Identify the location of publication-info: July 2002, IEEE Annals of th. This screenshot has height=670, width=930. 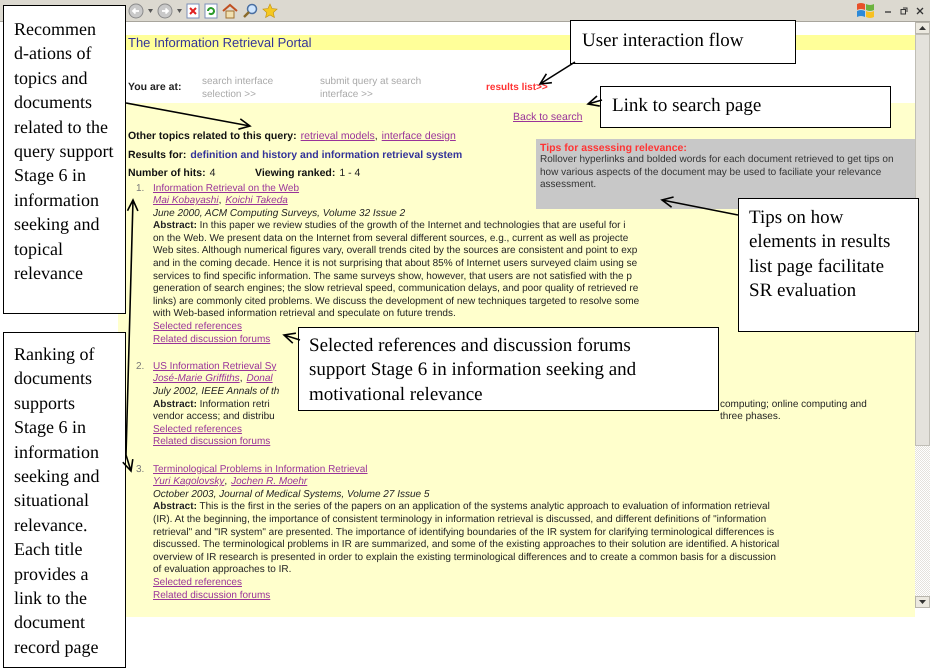
(216, 392).